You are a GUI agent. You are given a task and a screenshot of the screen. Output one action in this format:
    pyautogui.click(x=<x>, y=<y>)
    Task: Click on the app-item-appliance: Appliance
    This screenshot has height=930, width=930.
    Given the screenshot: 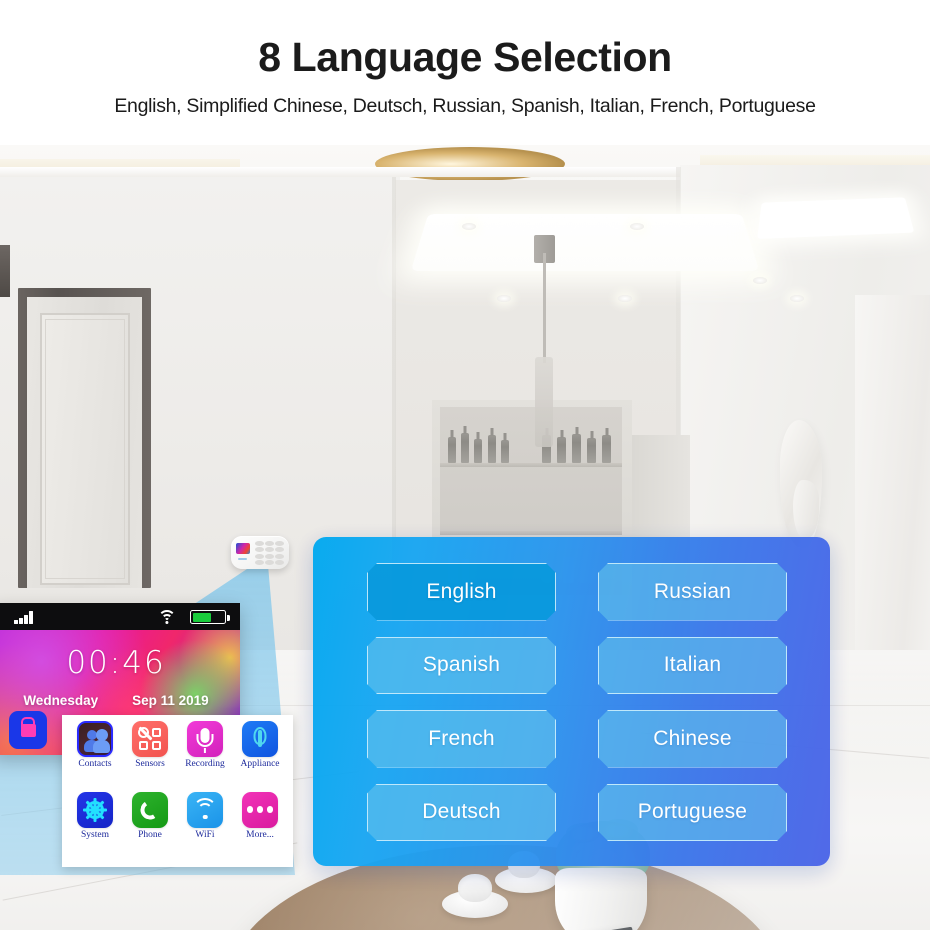 What is the action you would take?
    pyautogui.click(x=260, y=756)
    